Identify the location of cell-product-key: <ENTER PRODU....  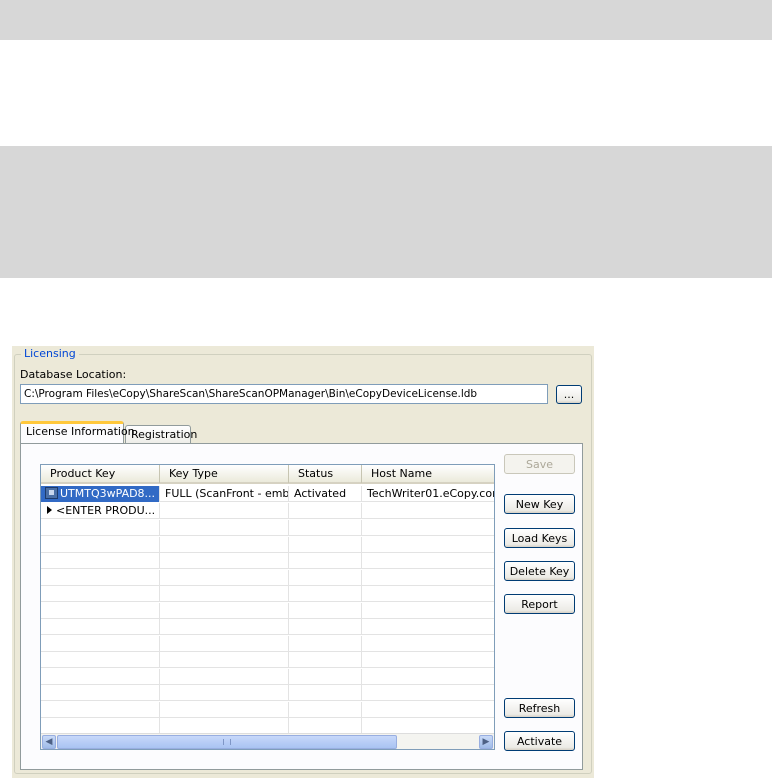
(100, 511).